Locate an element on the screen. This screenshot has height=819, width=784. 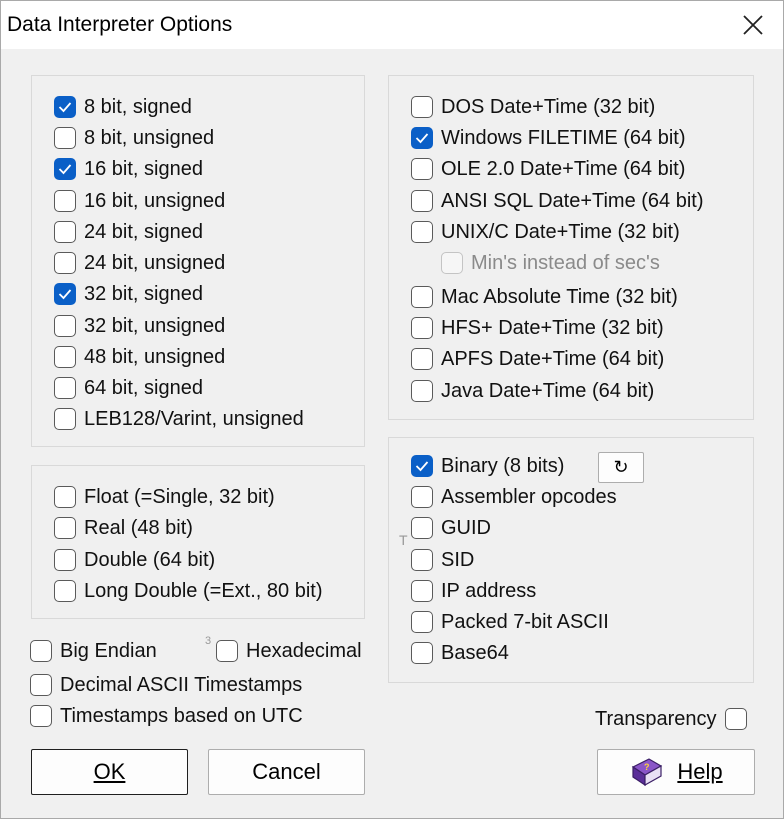
misc-option: IP address is located at coordinates (473, 591).